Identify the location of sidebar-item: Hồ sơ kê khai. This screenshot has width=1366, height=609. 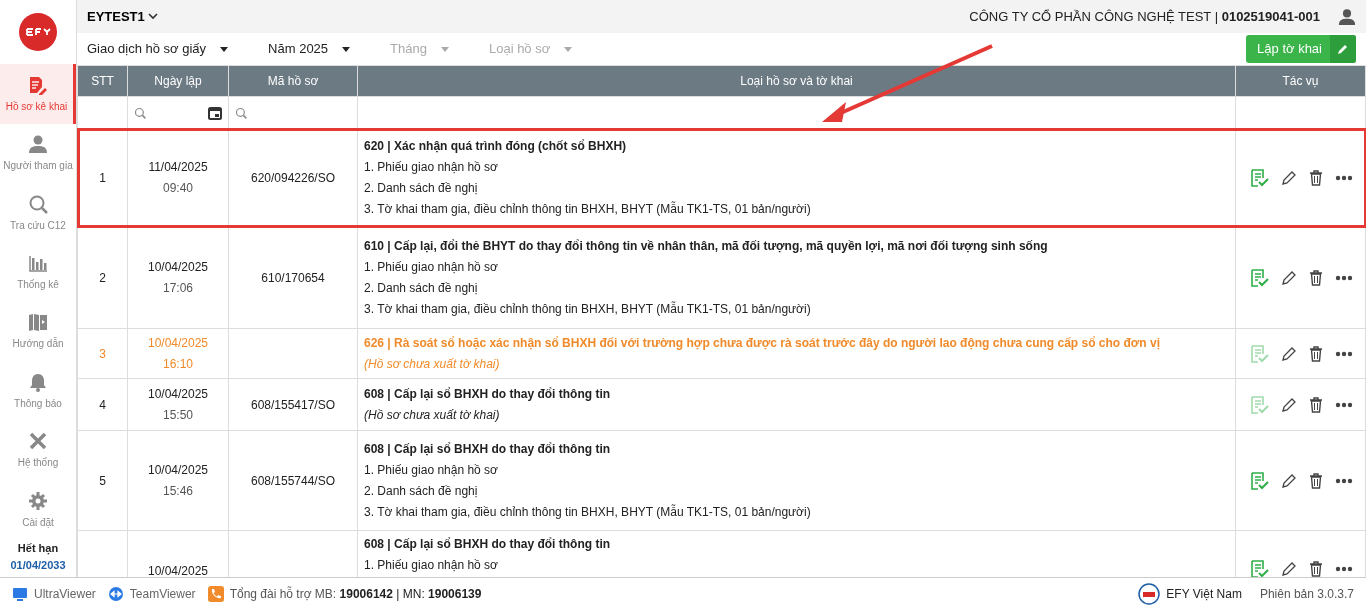
(38, 94).